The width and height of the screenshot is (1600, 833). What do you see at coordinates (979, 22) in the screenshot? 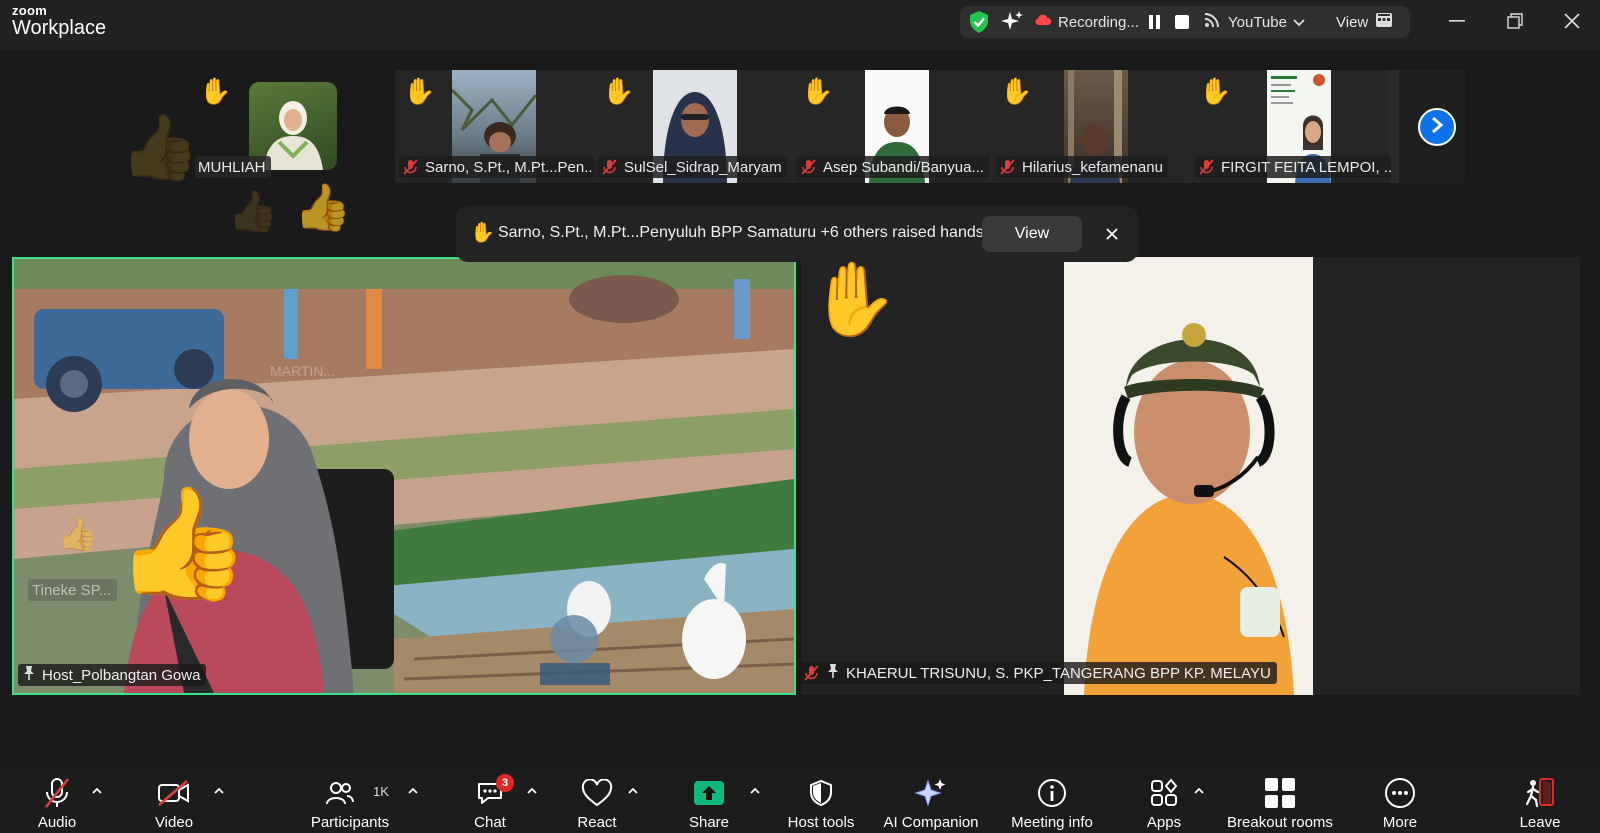
I see `security-shield-icon` at bounding box center [979, 22].